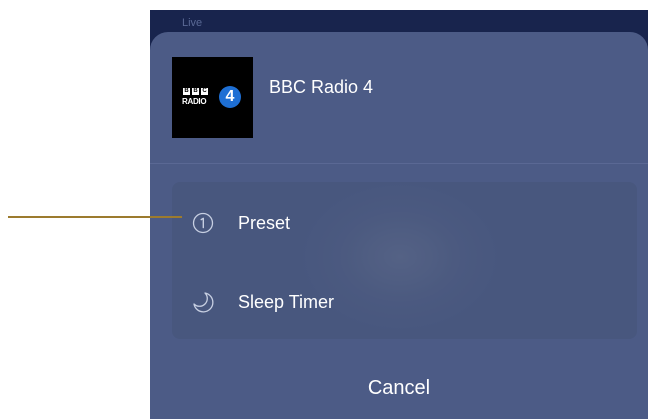  I want to click on preset-label: Preset, so click(264, 223).